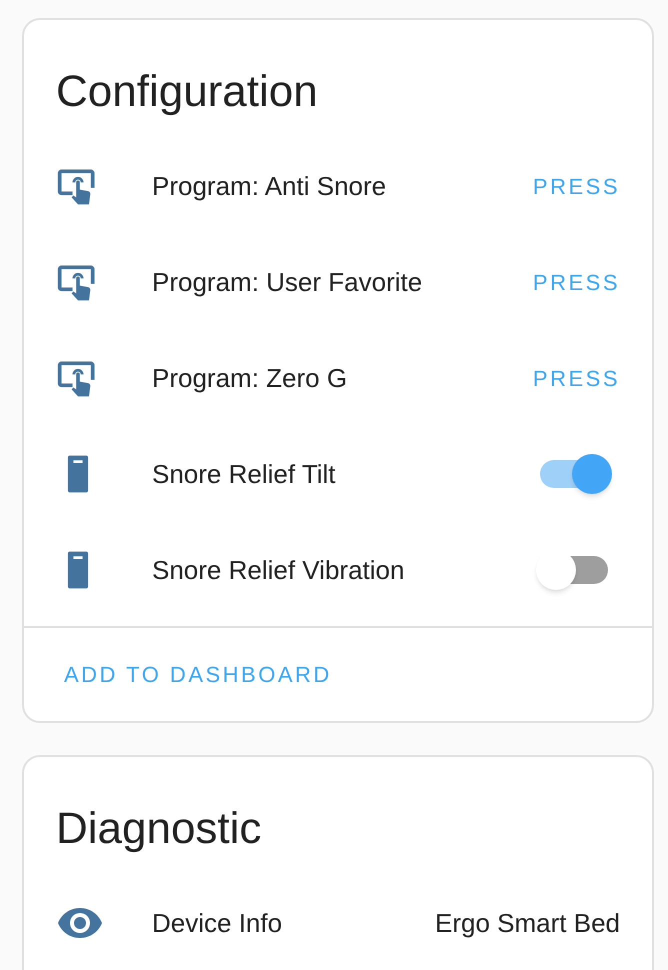  Describe the element at coordinates (198, 674) in the screenshot. I see `add-to-dashboard-button: ADD TO DASHBOARD` at that location.